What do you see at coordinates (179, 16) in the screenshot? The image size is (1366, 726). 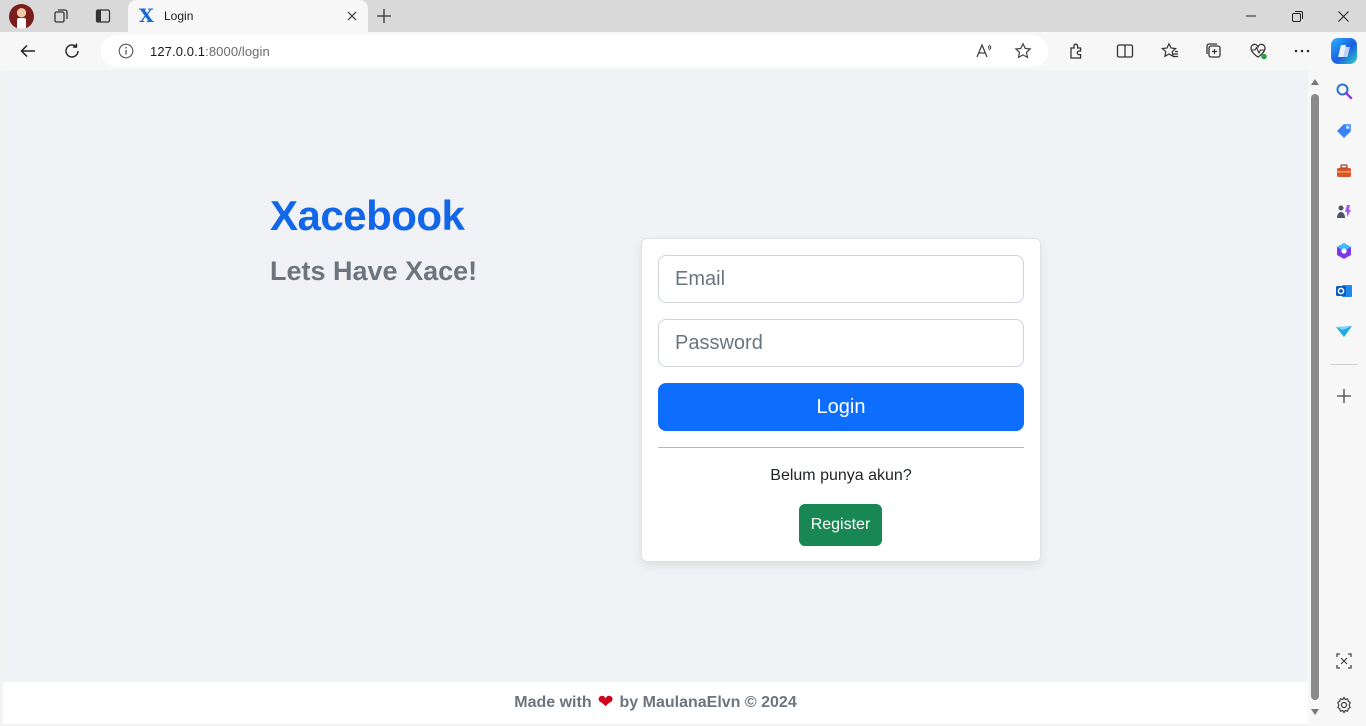 I see `tab-title: Login` at bounding box center [179, 16].